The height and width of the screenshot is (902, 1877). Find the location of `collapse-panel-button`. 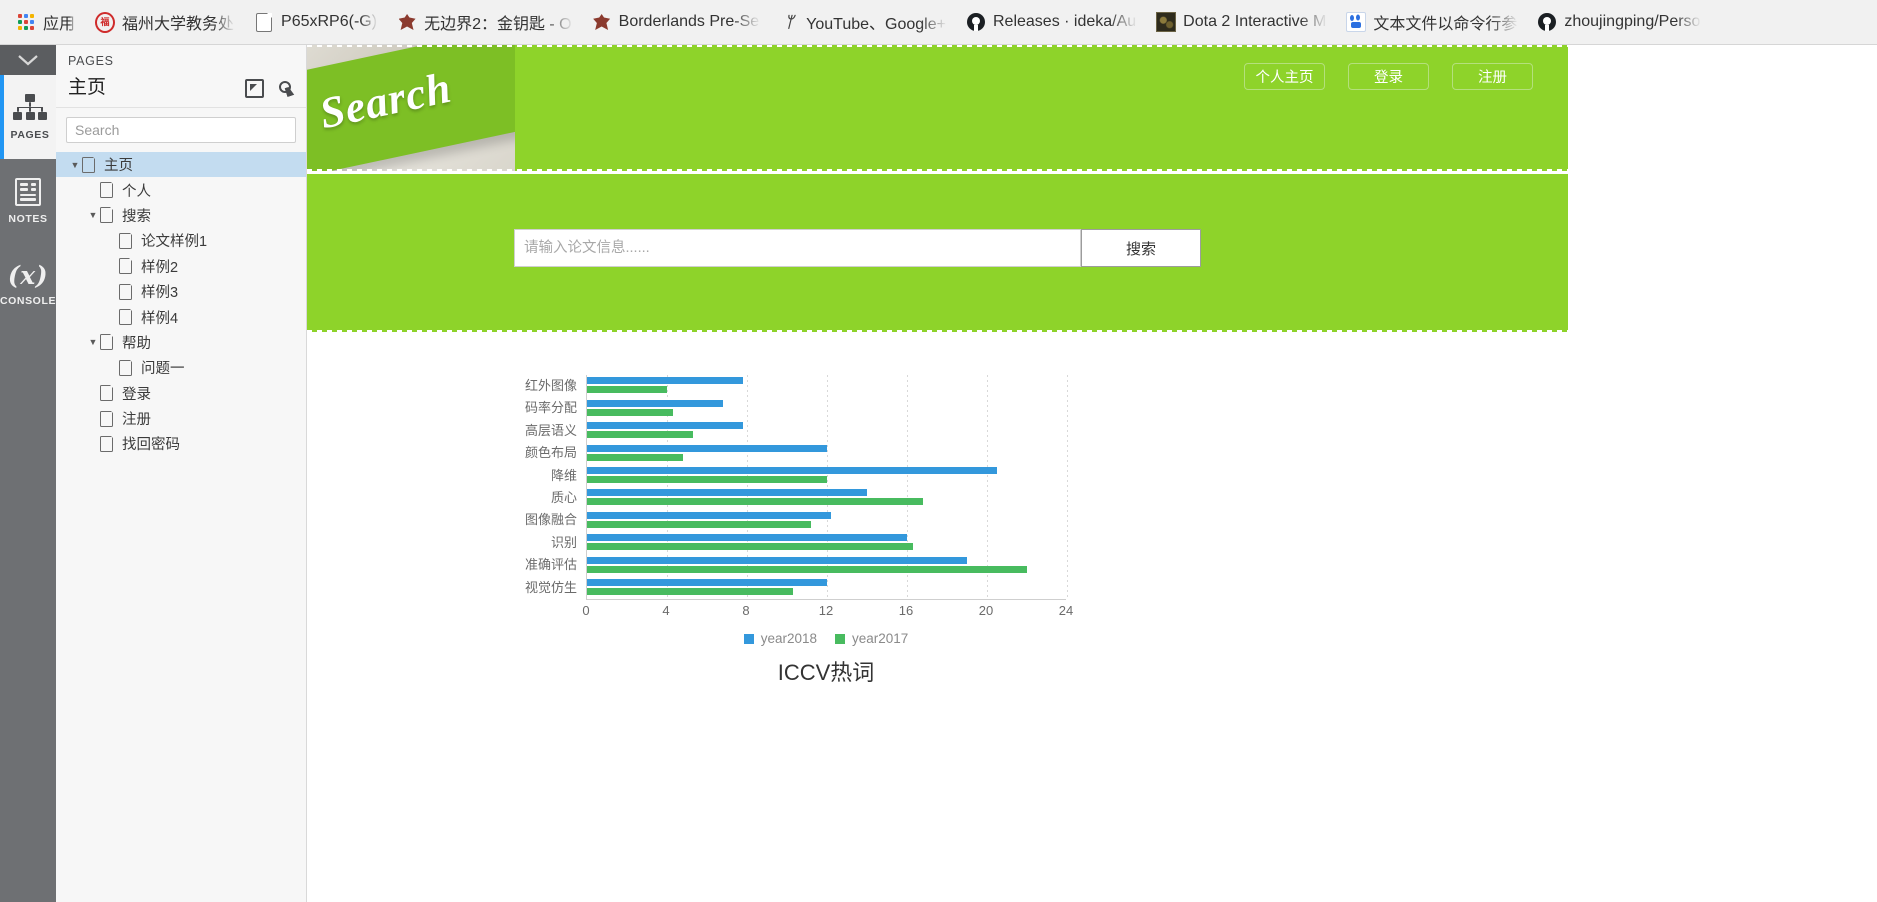

collapse-panel-button is located at coordinates (28, 60).